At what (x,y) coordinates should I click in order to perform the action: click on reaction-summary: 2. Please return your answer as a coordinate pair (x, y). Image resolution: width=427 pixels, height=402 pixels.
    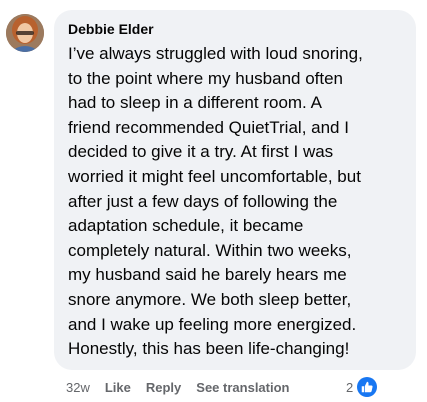
    Looking at the image, I should click on (362, 387).